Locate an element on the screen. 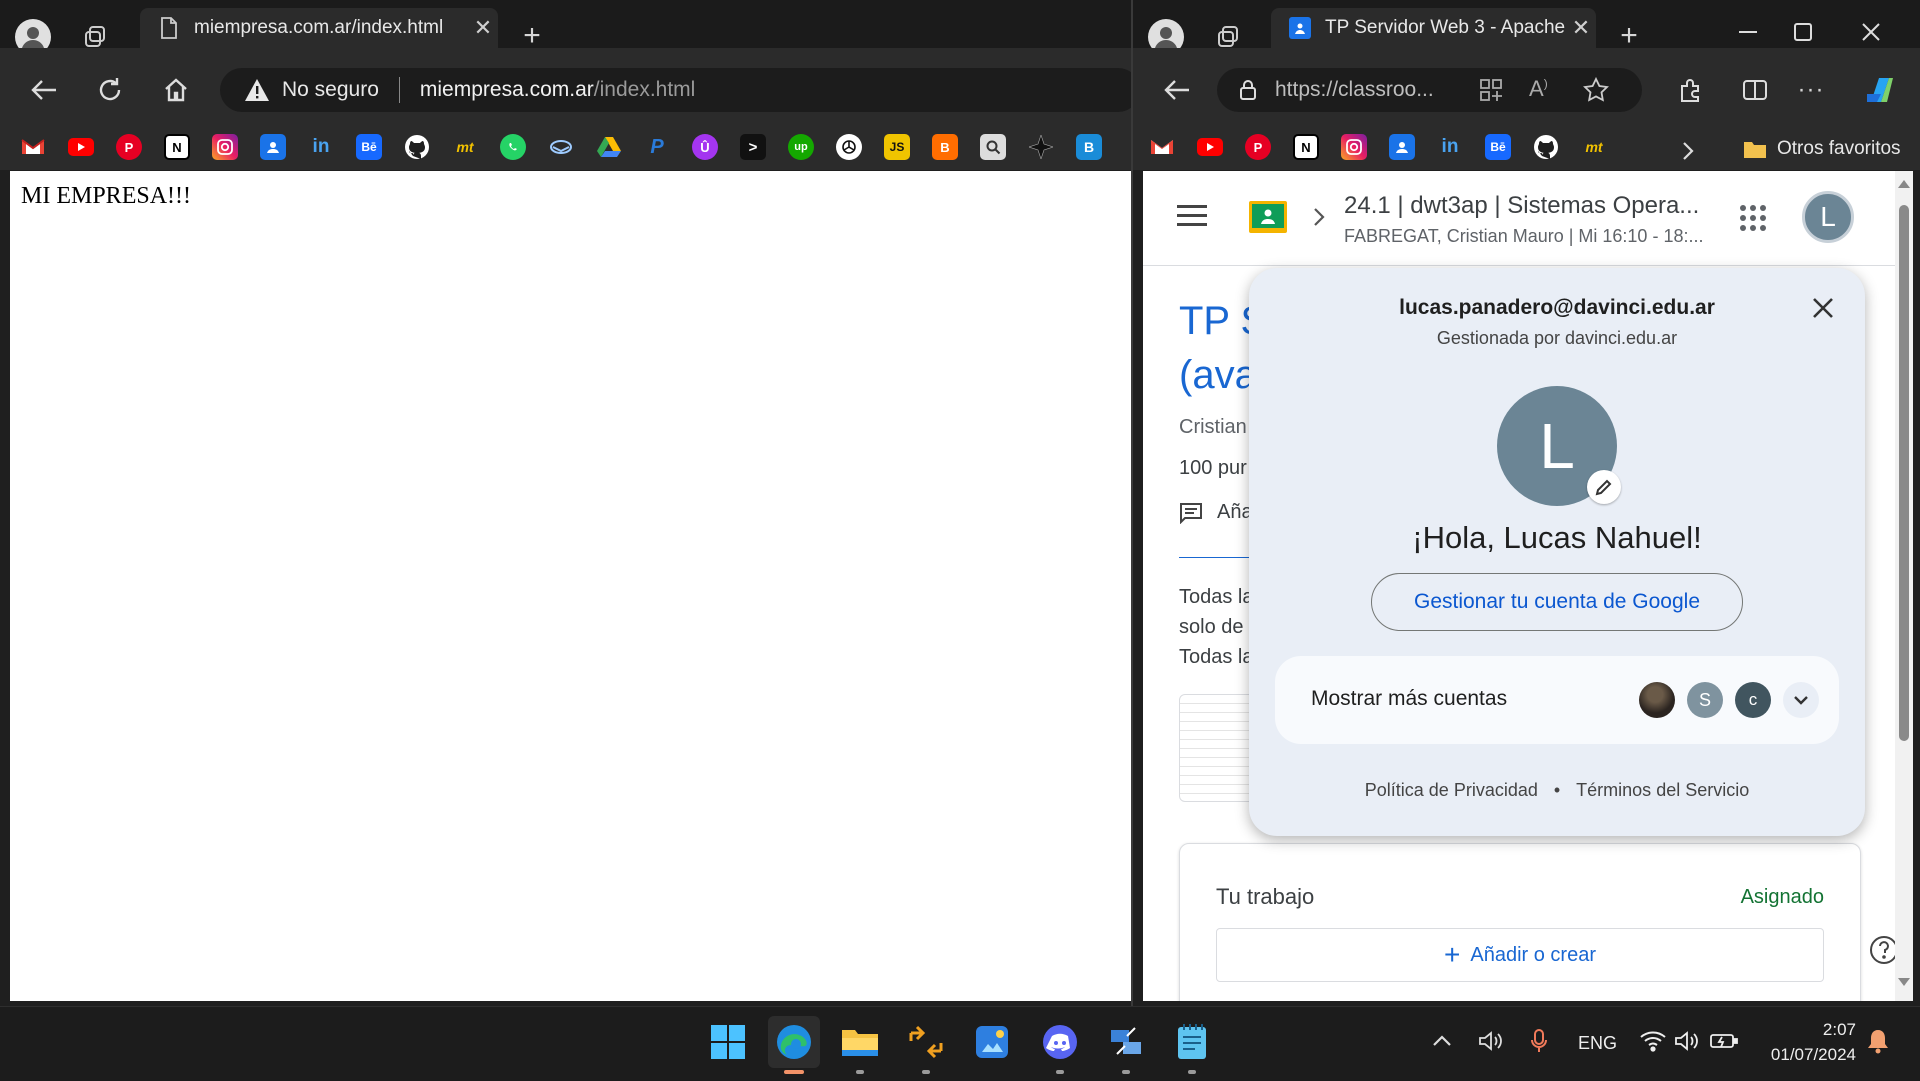 This screenshot has height=1081, width=1920. drive-icon is located at coordinates (609, 147).